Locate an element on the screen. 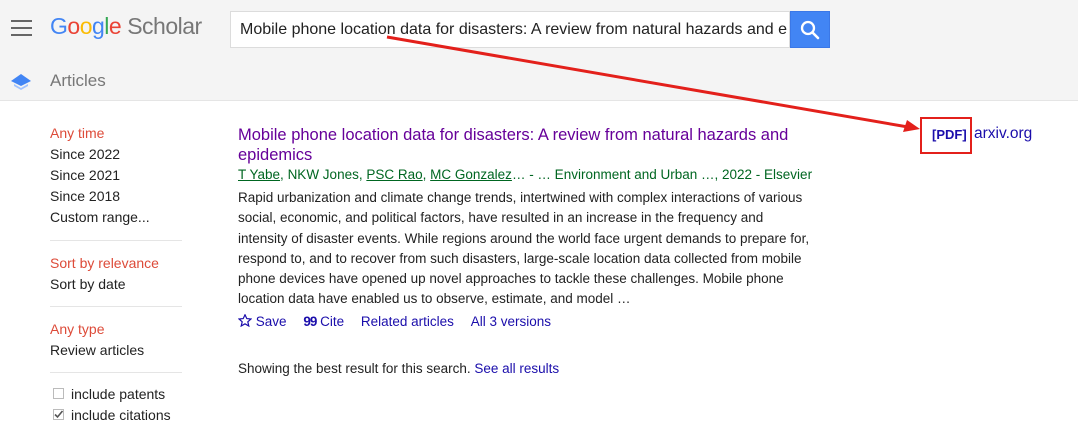  author-link: T Yabe is located at coordinates (259, 174).